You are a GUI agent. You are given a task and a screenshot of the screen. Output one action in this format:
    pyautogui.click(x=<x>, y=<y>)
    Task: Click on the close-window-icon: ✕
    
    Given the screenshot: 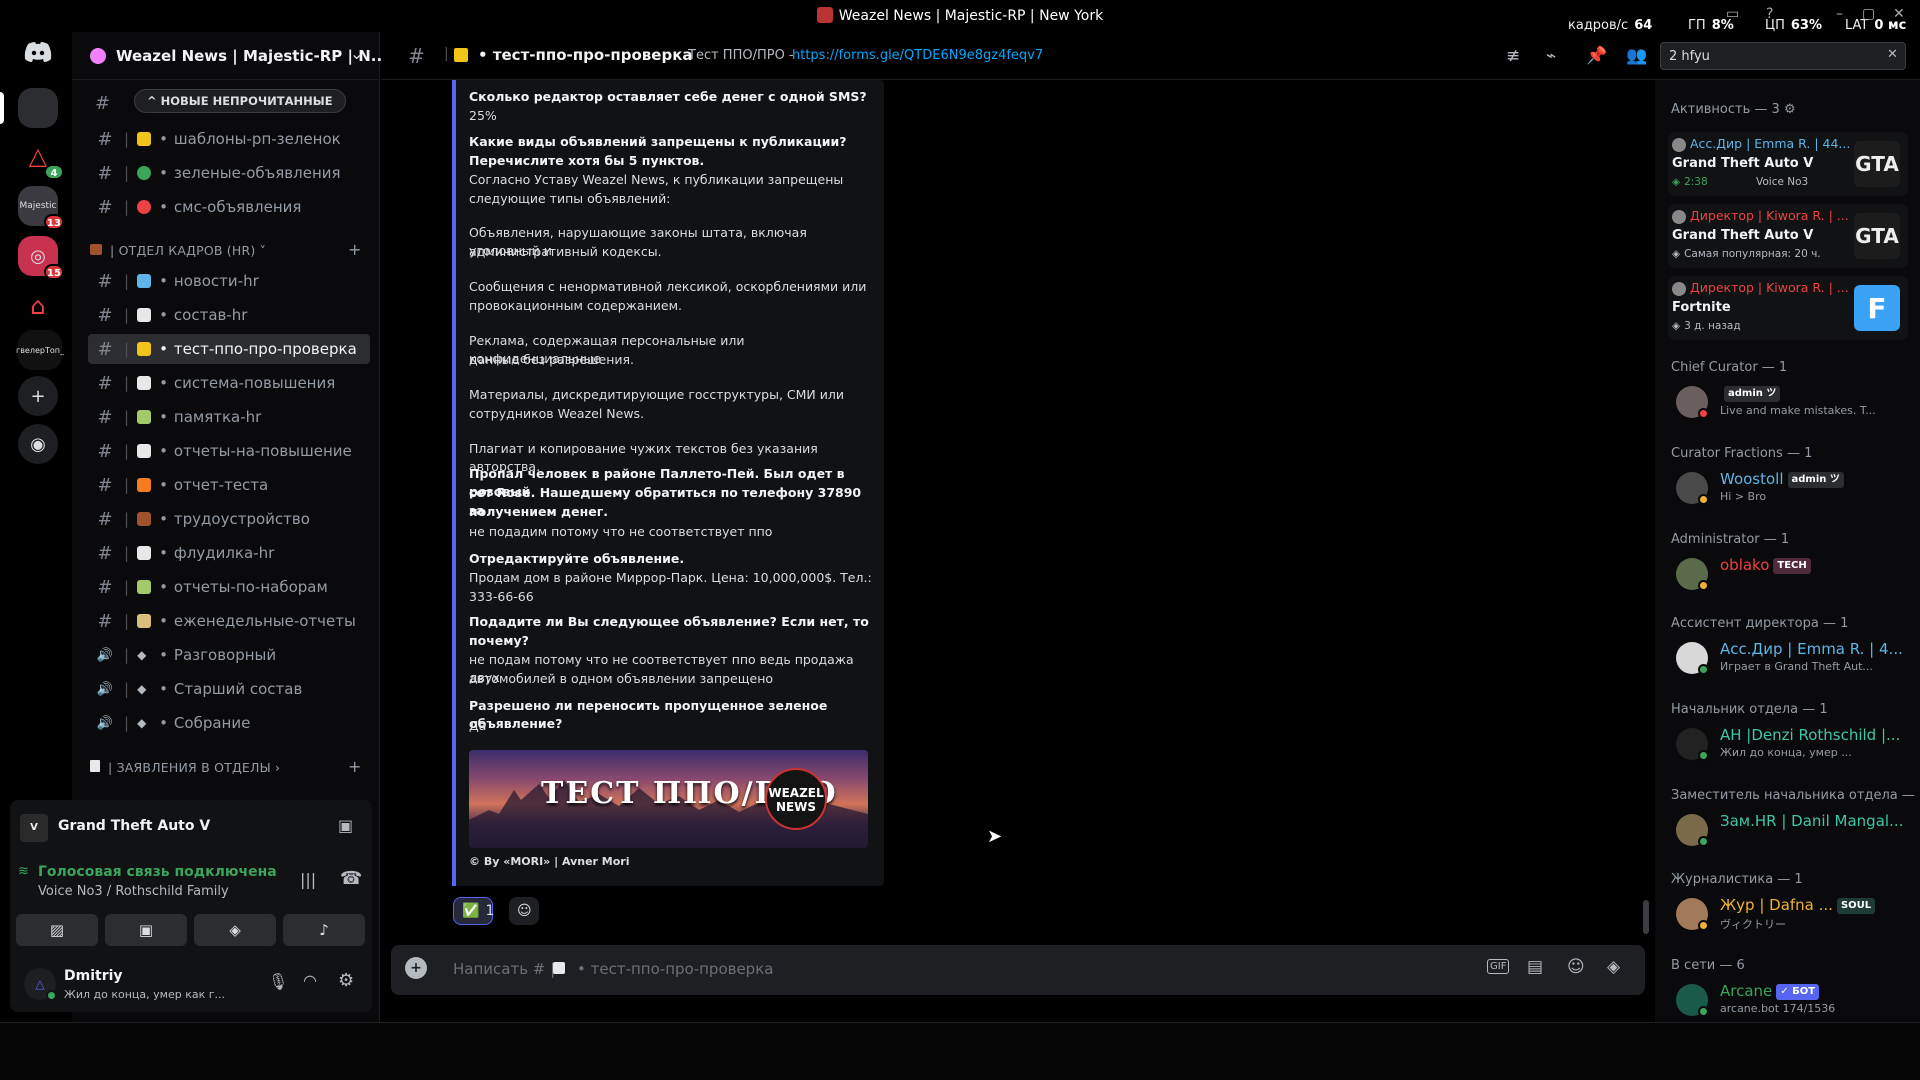 What is the action you would take?
    pyautogui.click(x=1899, y=14)
    